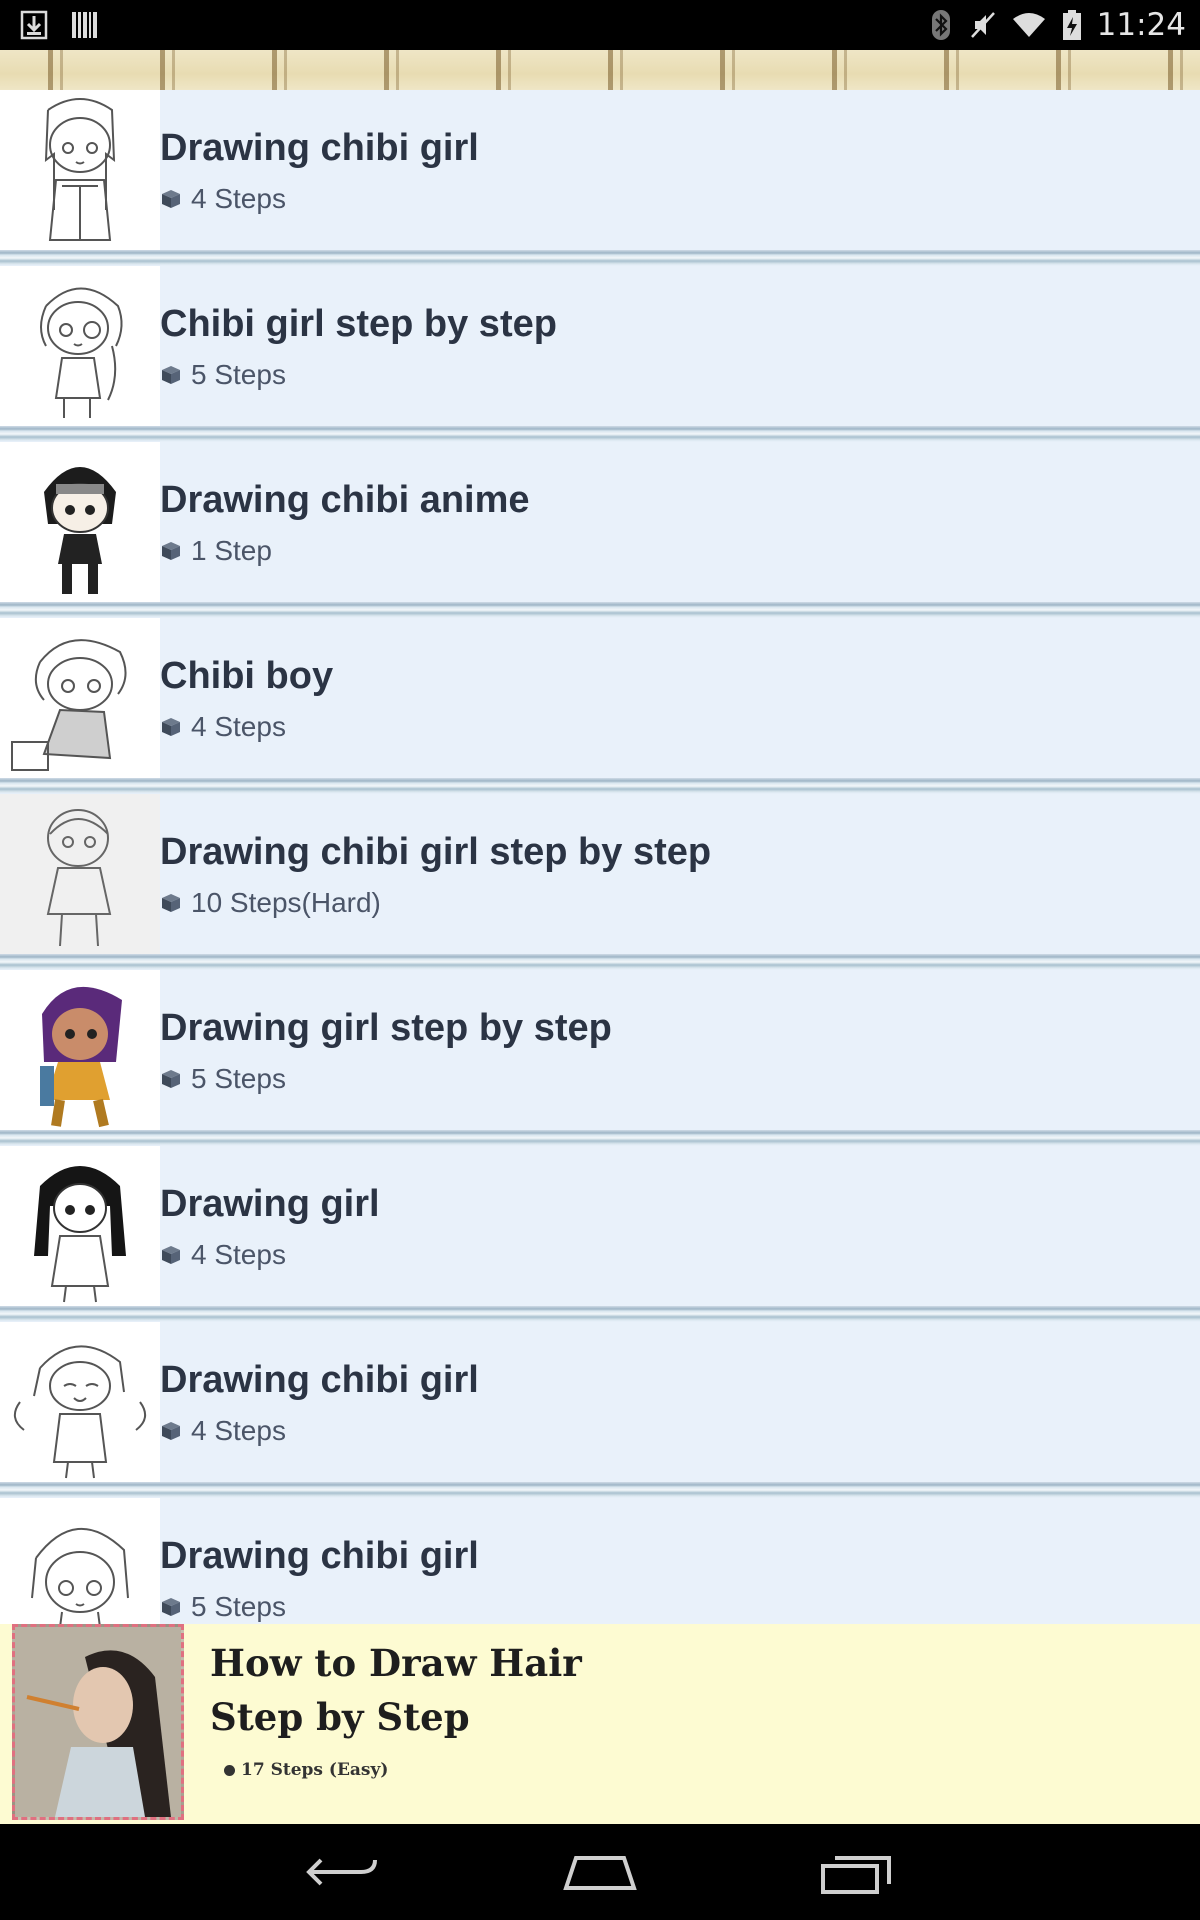 This screenshot has height=1920, width=1200. I want to click on item-steps: 10 Steps(Hard), so click(286, 902).